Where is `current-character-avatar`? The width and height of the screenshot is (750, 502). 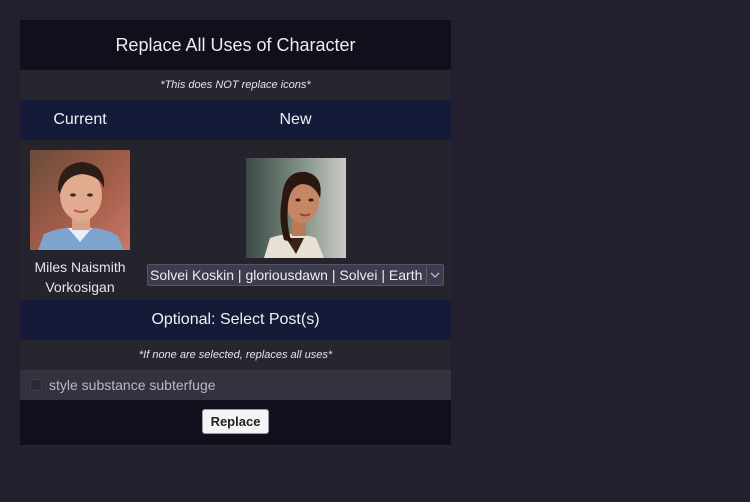 current-character-avatar is located at coordinates (80, 200).